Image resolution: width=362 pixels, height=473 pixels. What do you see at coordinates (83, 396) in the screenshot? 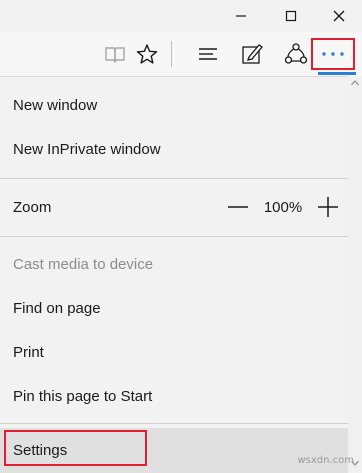
I see `menu-item-label: Pin this page to Start` at bounding box center [83, 396].